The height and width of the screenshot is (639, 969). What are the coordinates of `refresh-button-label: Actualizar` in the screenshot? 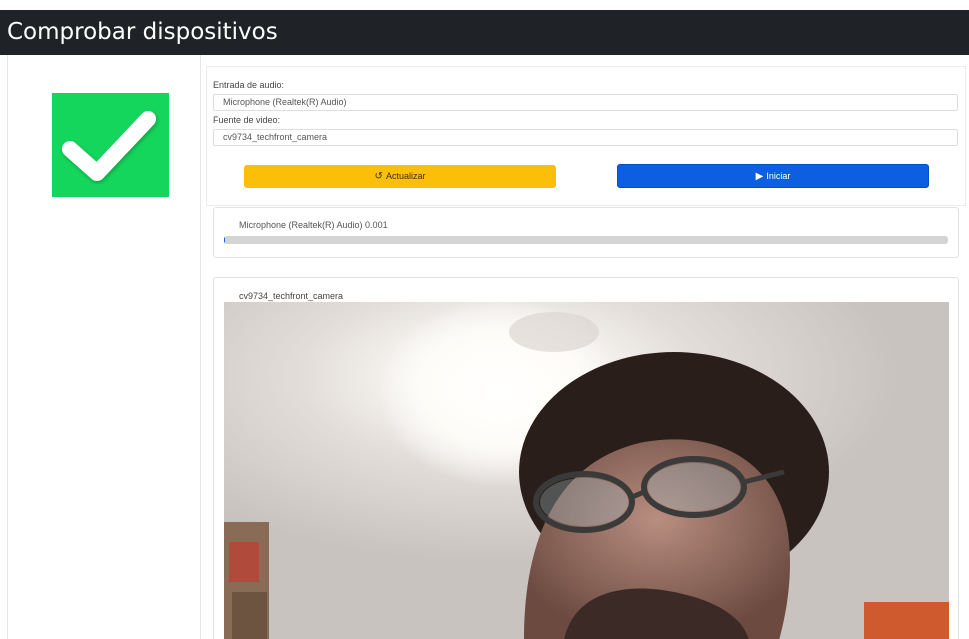 It's located at (405, 176).